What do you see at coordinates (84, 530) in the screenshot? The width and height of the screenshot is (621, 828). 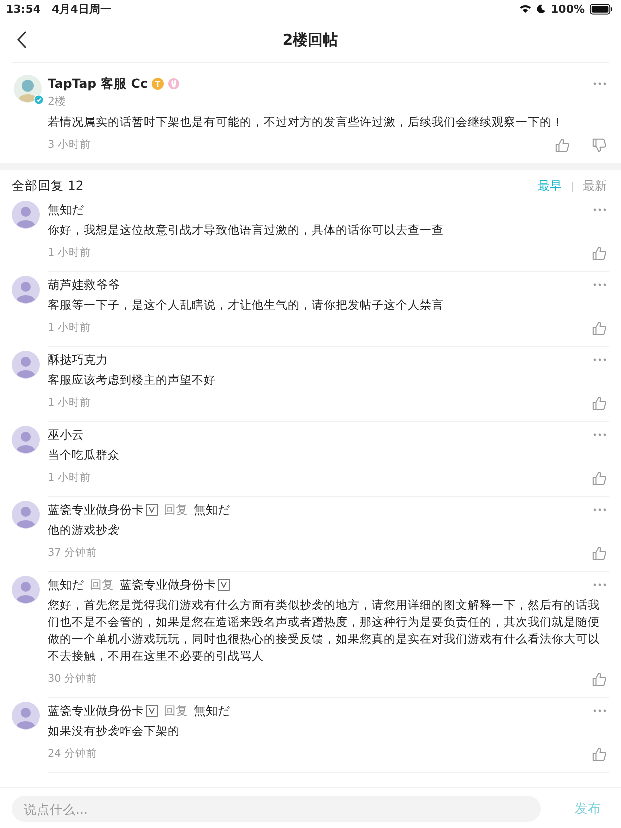 I see `comment-text: 他的游戏抄袭` at bounding box center [84, 530].